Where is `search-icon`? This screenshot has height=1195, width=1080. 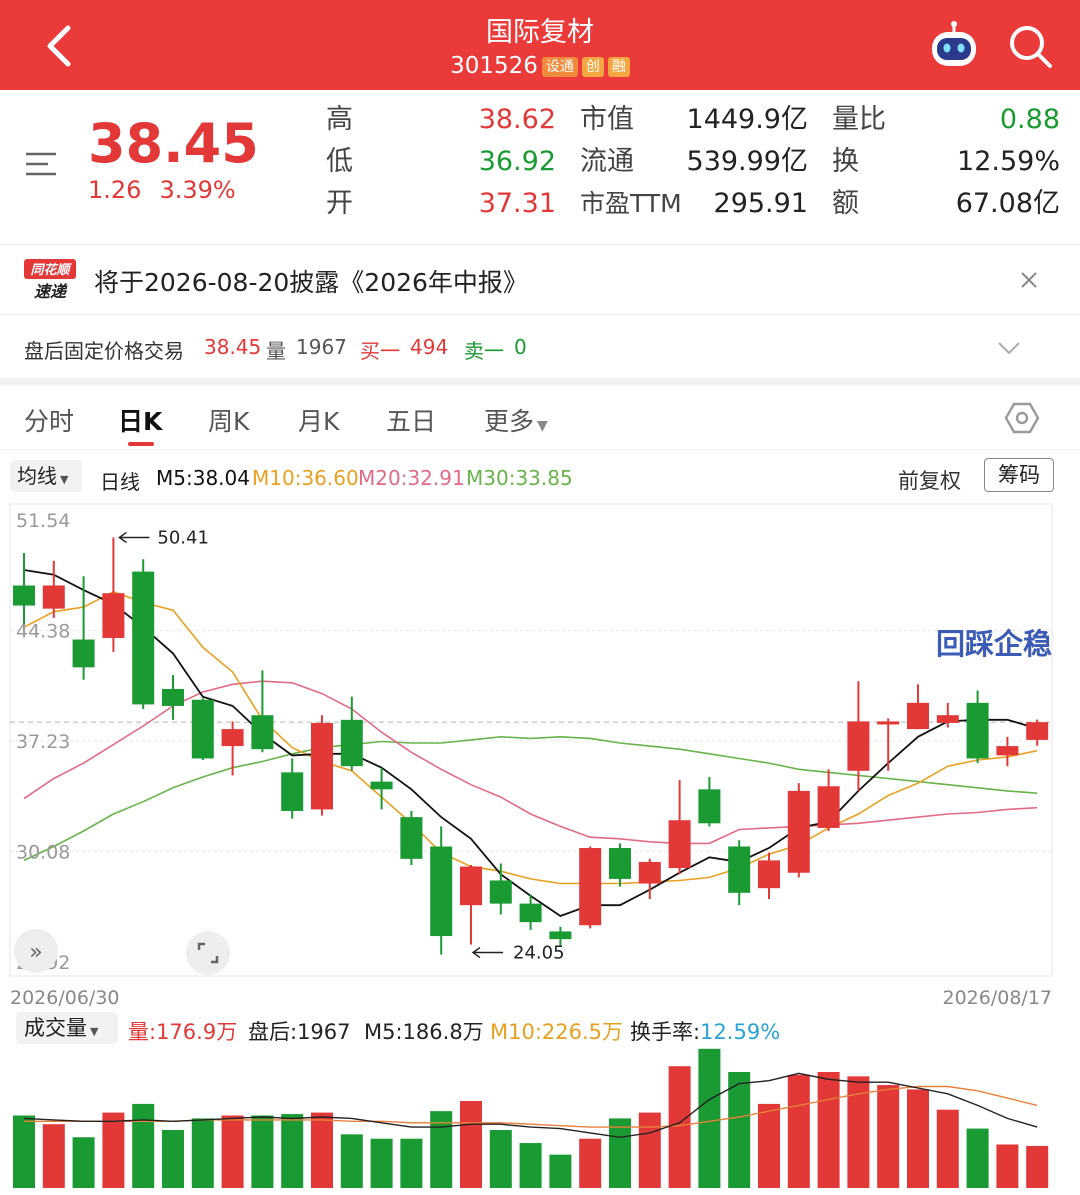 search-icon is located at coordinates (1030, 46).